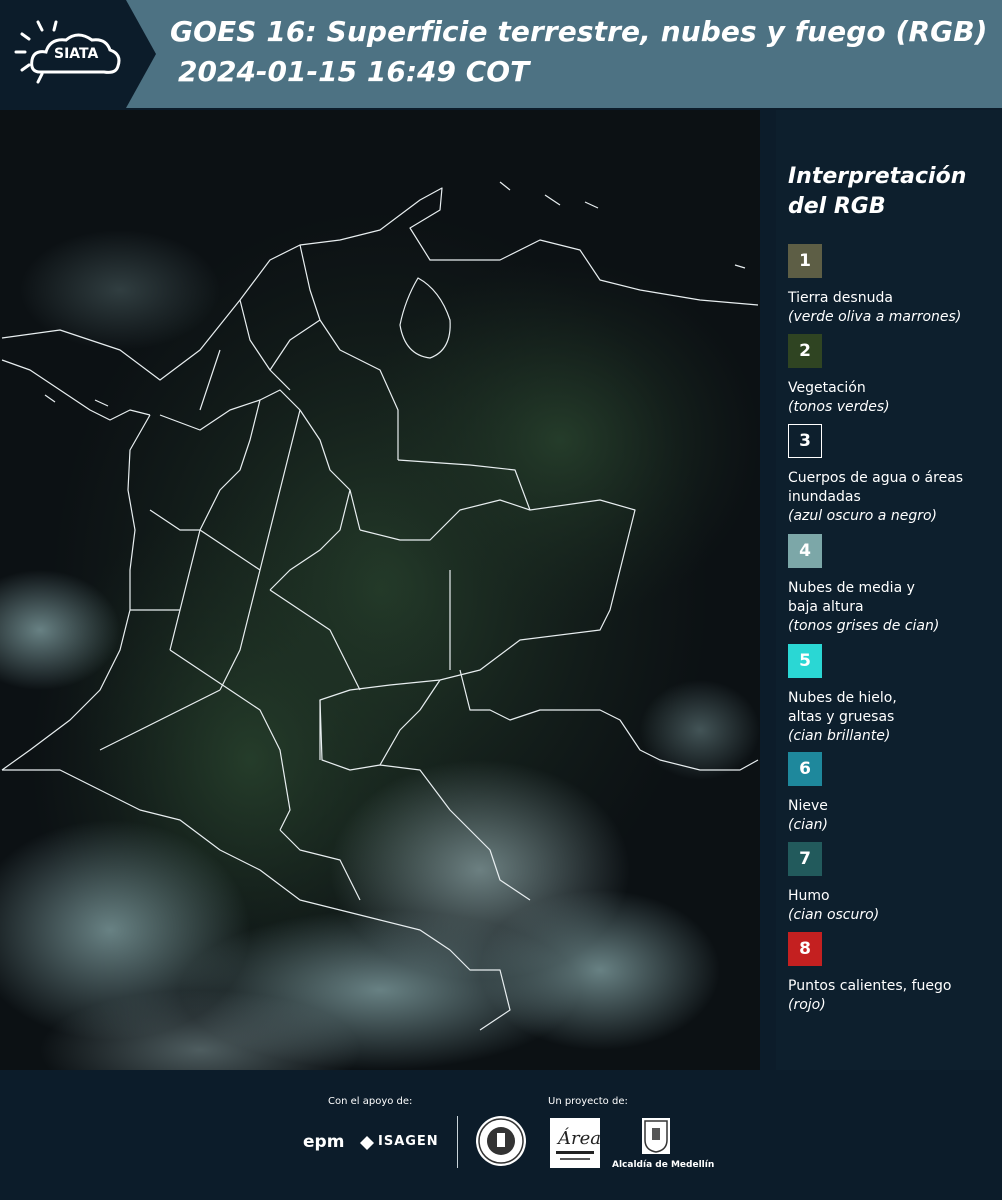  I want to click on legend-sub: (rojo), so click(807, 1005).